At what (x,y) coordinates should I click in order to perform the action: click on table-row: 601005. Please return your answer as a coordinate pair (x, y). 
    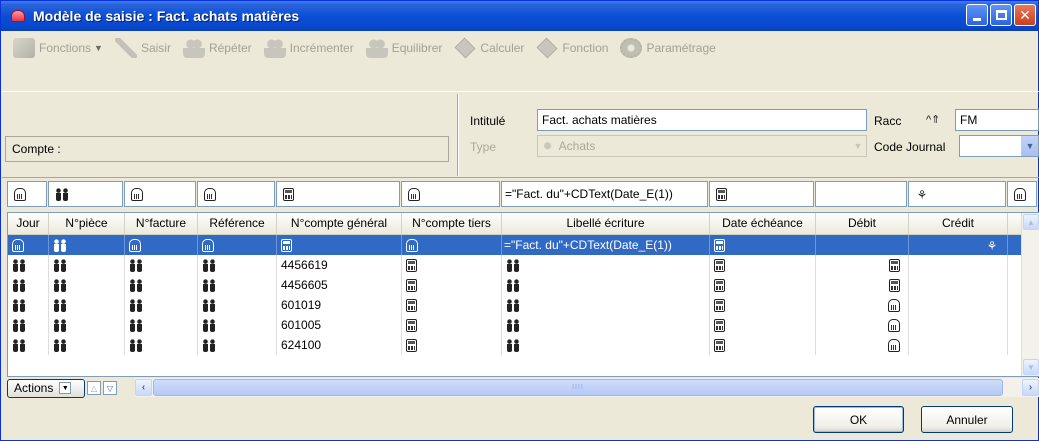
    Looking at the image, I should click on (514, 325).